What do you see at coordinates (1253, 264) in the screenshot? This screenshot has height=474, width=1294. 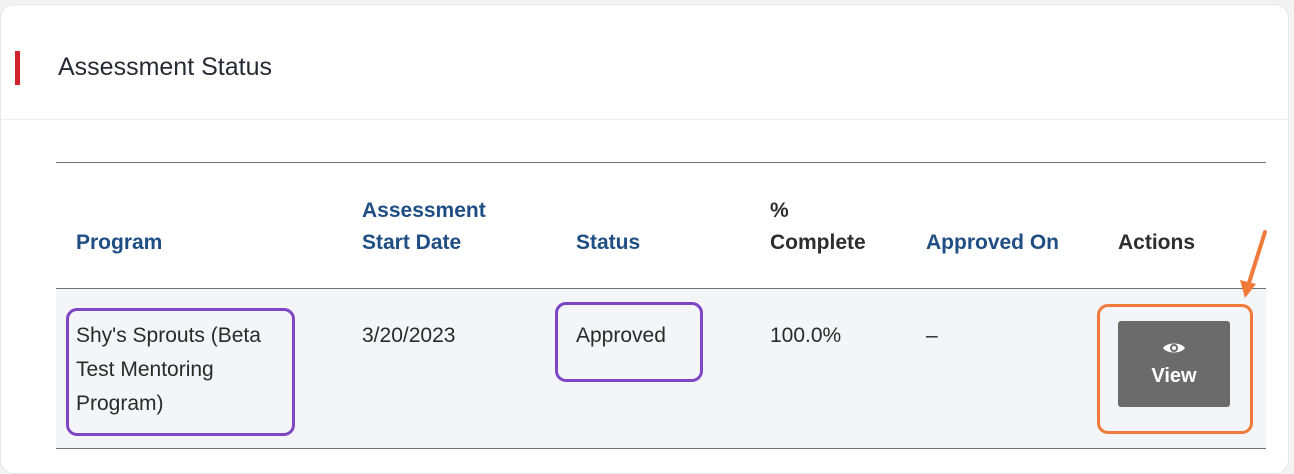 I see `arrow-annotation-icon` at bounding box center [1253, 264].